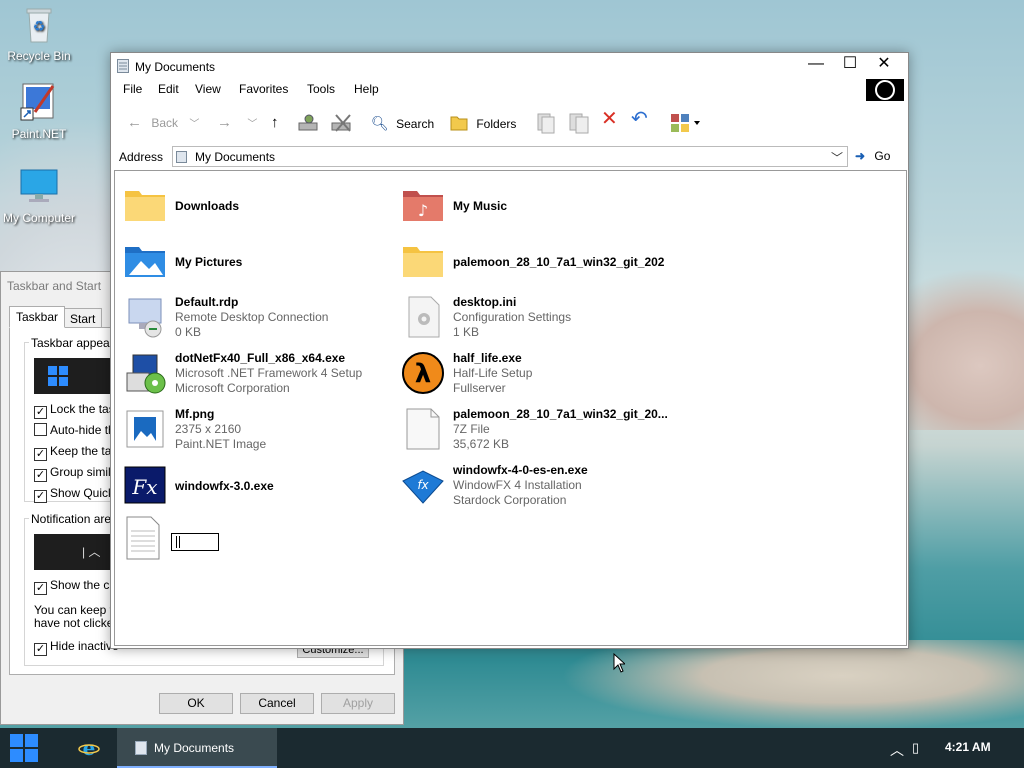  Describe the element at coordinates (402, 123) in the screenshot. I see `search-button: 🔍︎ Search` at that location.